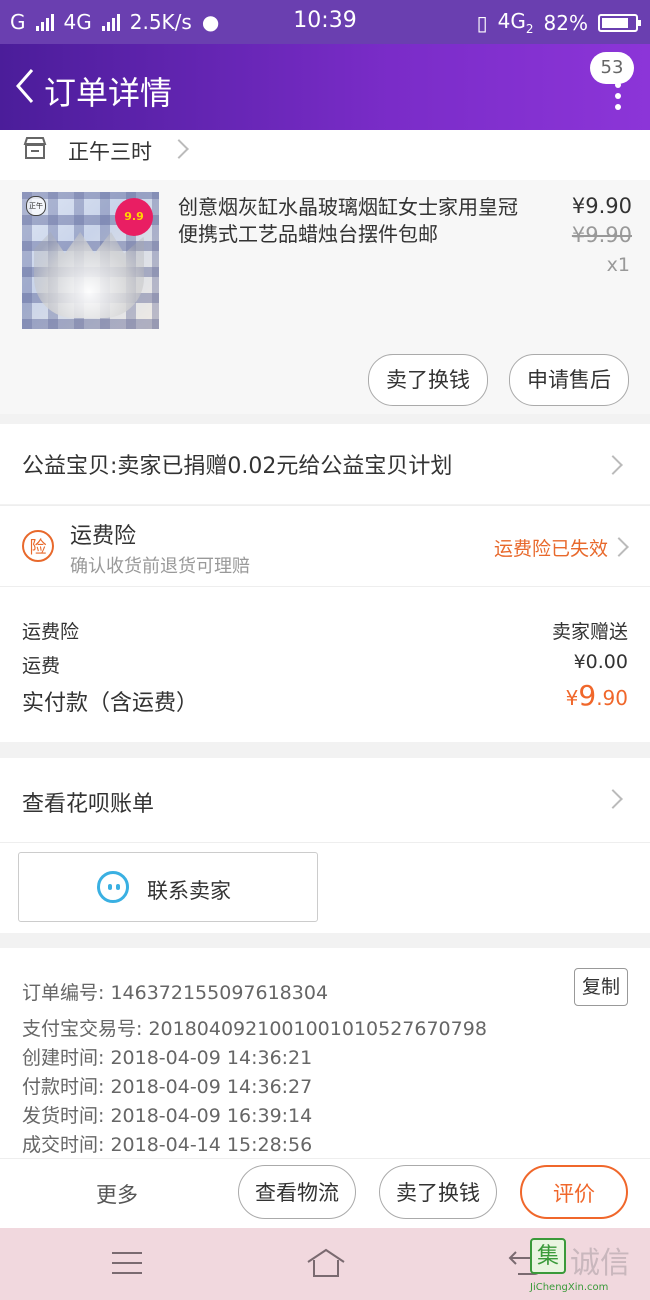  What do you see at coordinates (482, 22) in the screenshot?
I see `vibrate-icon: ▯` at bounding box center [482, 22].